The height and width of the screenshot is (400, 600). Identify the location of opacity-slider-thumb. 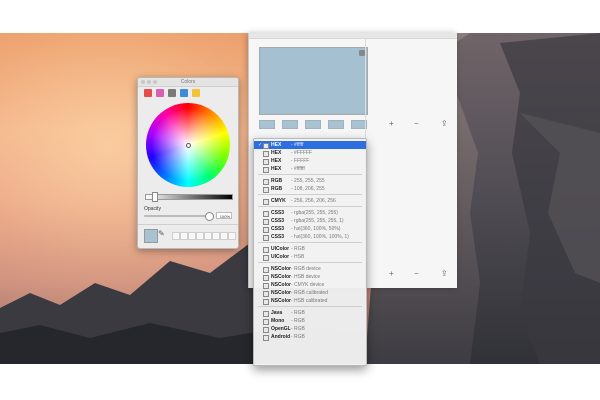
(209, 216).